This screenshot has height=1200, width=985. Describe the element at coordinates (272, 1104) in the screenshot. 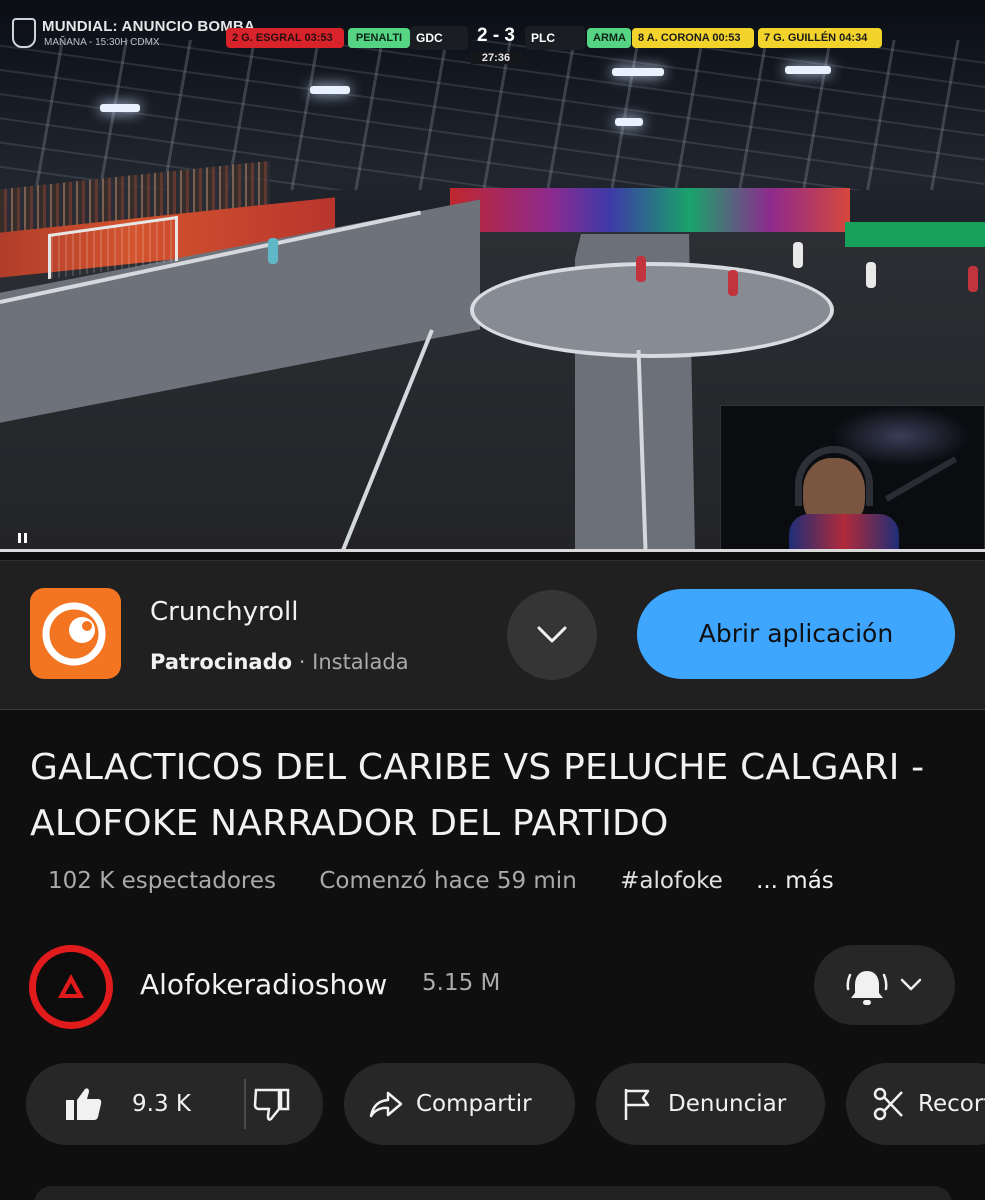

I see `thumbs-down-icon` at that location.